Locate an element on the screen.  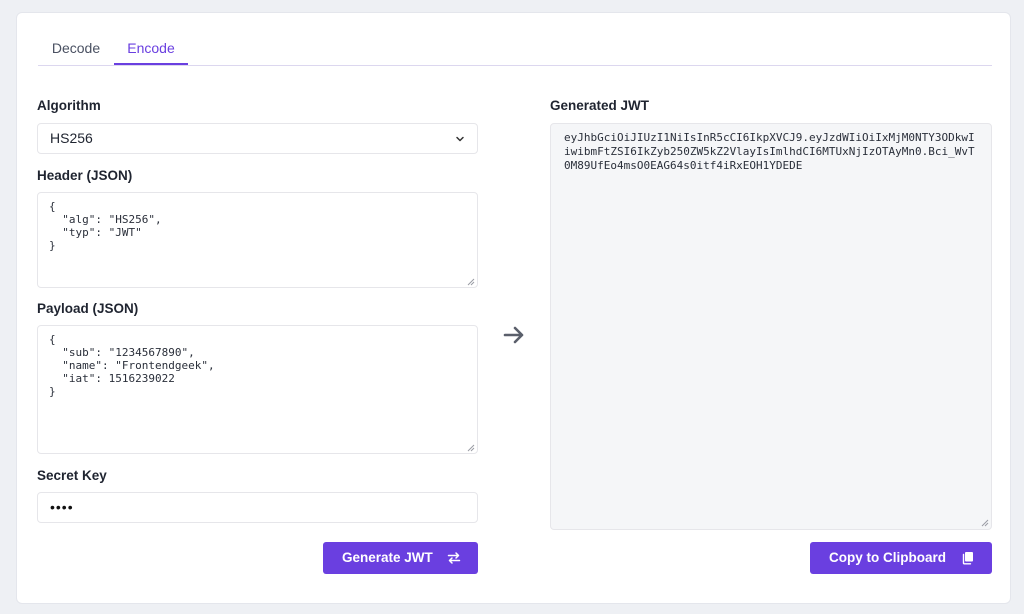
generate-jwt-button: Generate JWT is located at coordinates (400, 558).